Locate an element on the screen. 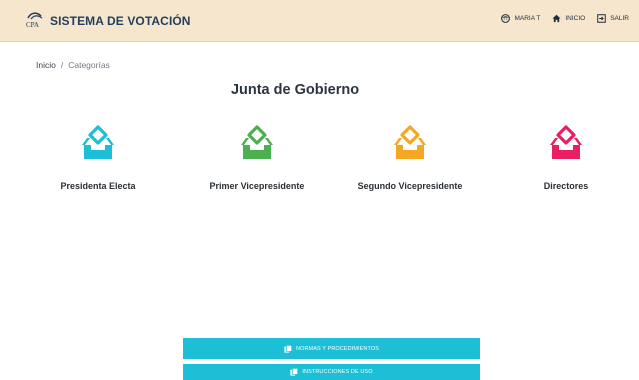 This screenshot has width=639, height=380. logout-link: SALIR is located at coordinates (613, 18).